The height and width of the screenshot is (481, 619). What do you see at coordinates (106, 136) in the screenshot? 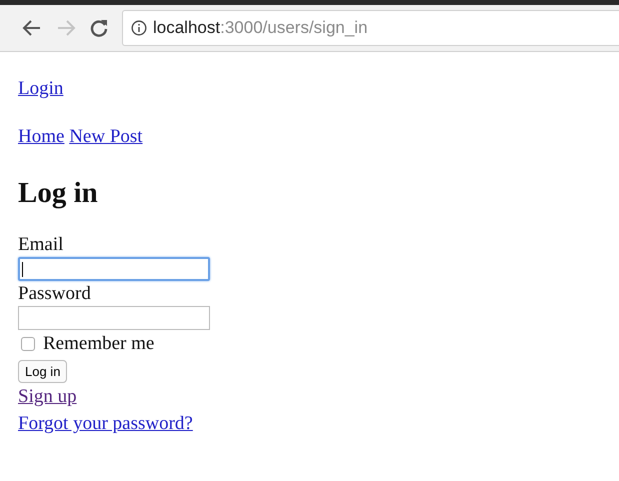
I see `nav-link: New Post` at bounding box center [106, 136].